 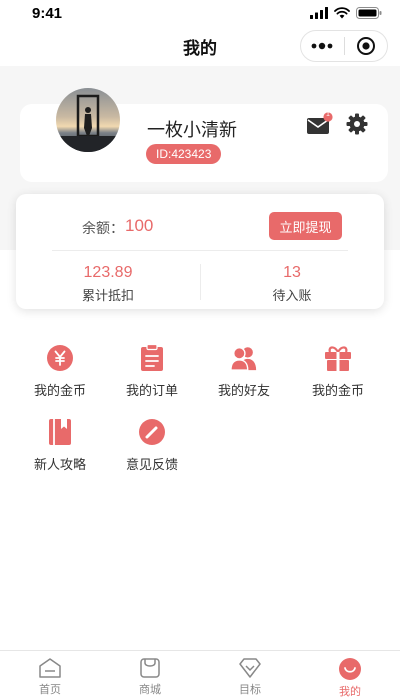 I want to click on battery-icon, so click(x=369, y=13).